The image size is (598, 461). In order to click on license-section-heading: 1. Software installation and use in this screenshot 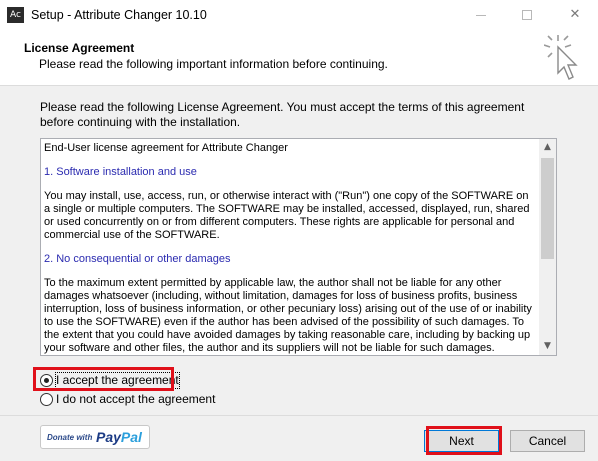, I will do `click(120, 172)`.